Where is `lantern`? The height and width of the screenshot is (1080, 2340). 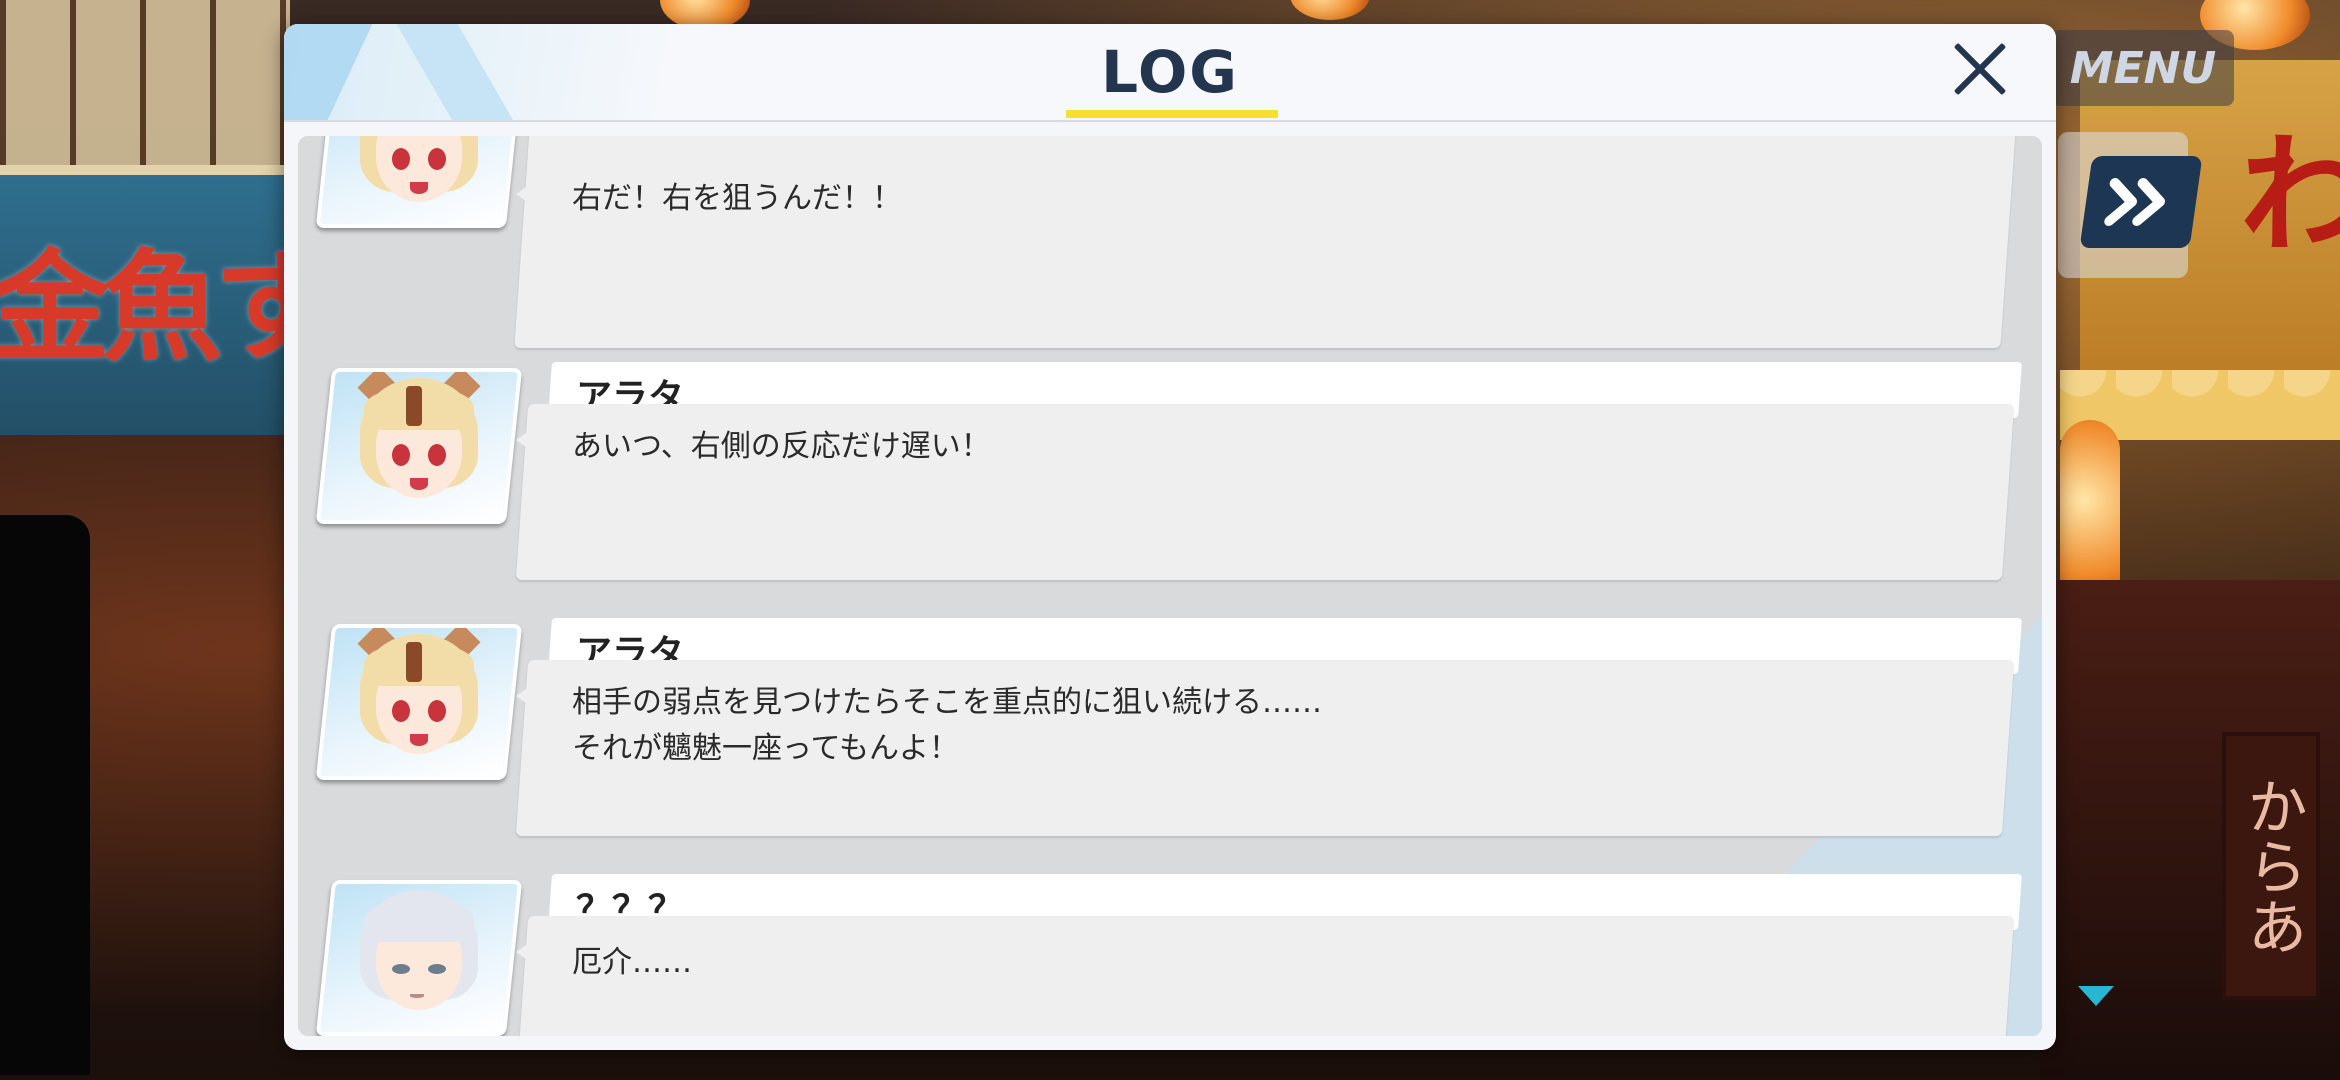 lantern is located at coordinates (1330, 10).